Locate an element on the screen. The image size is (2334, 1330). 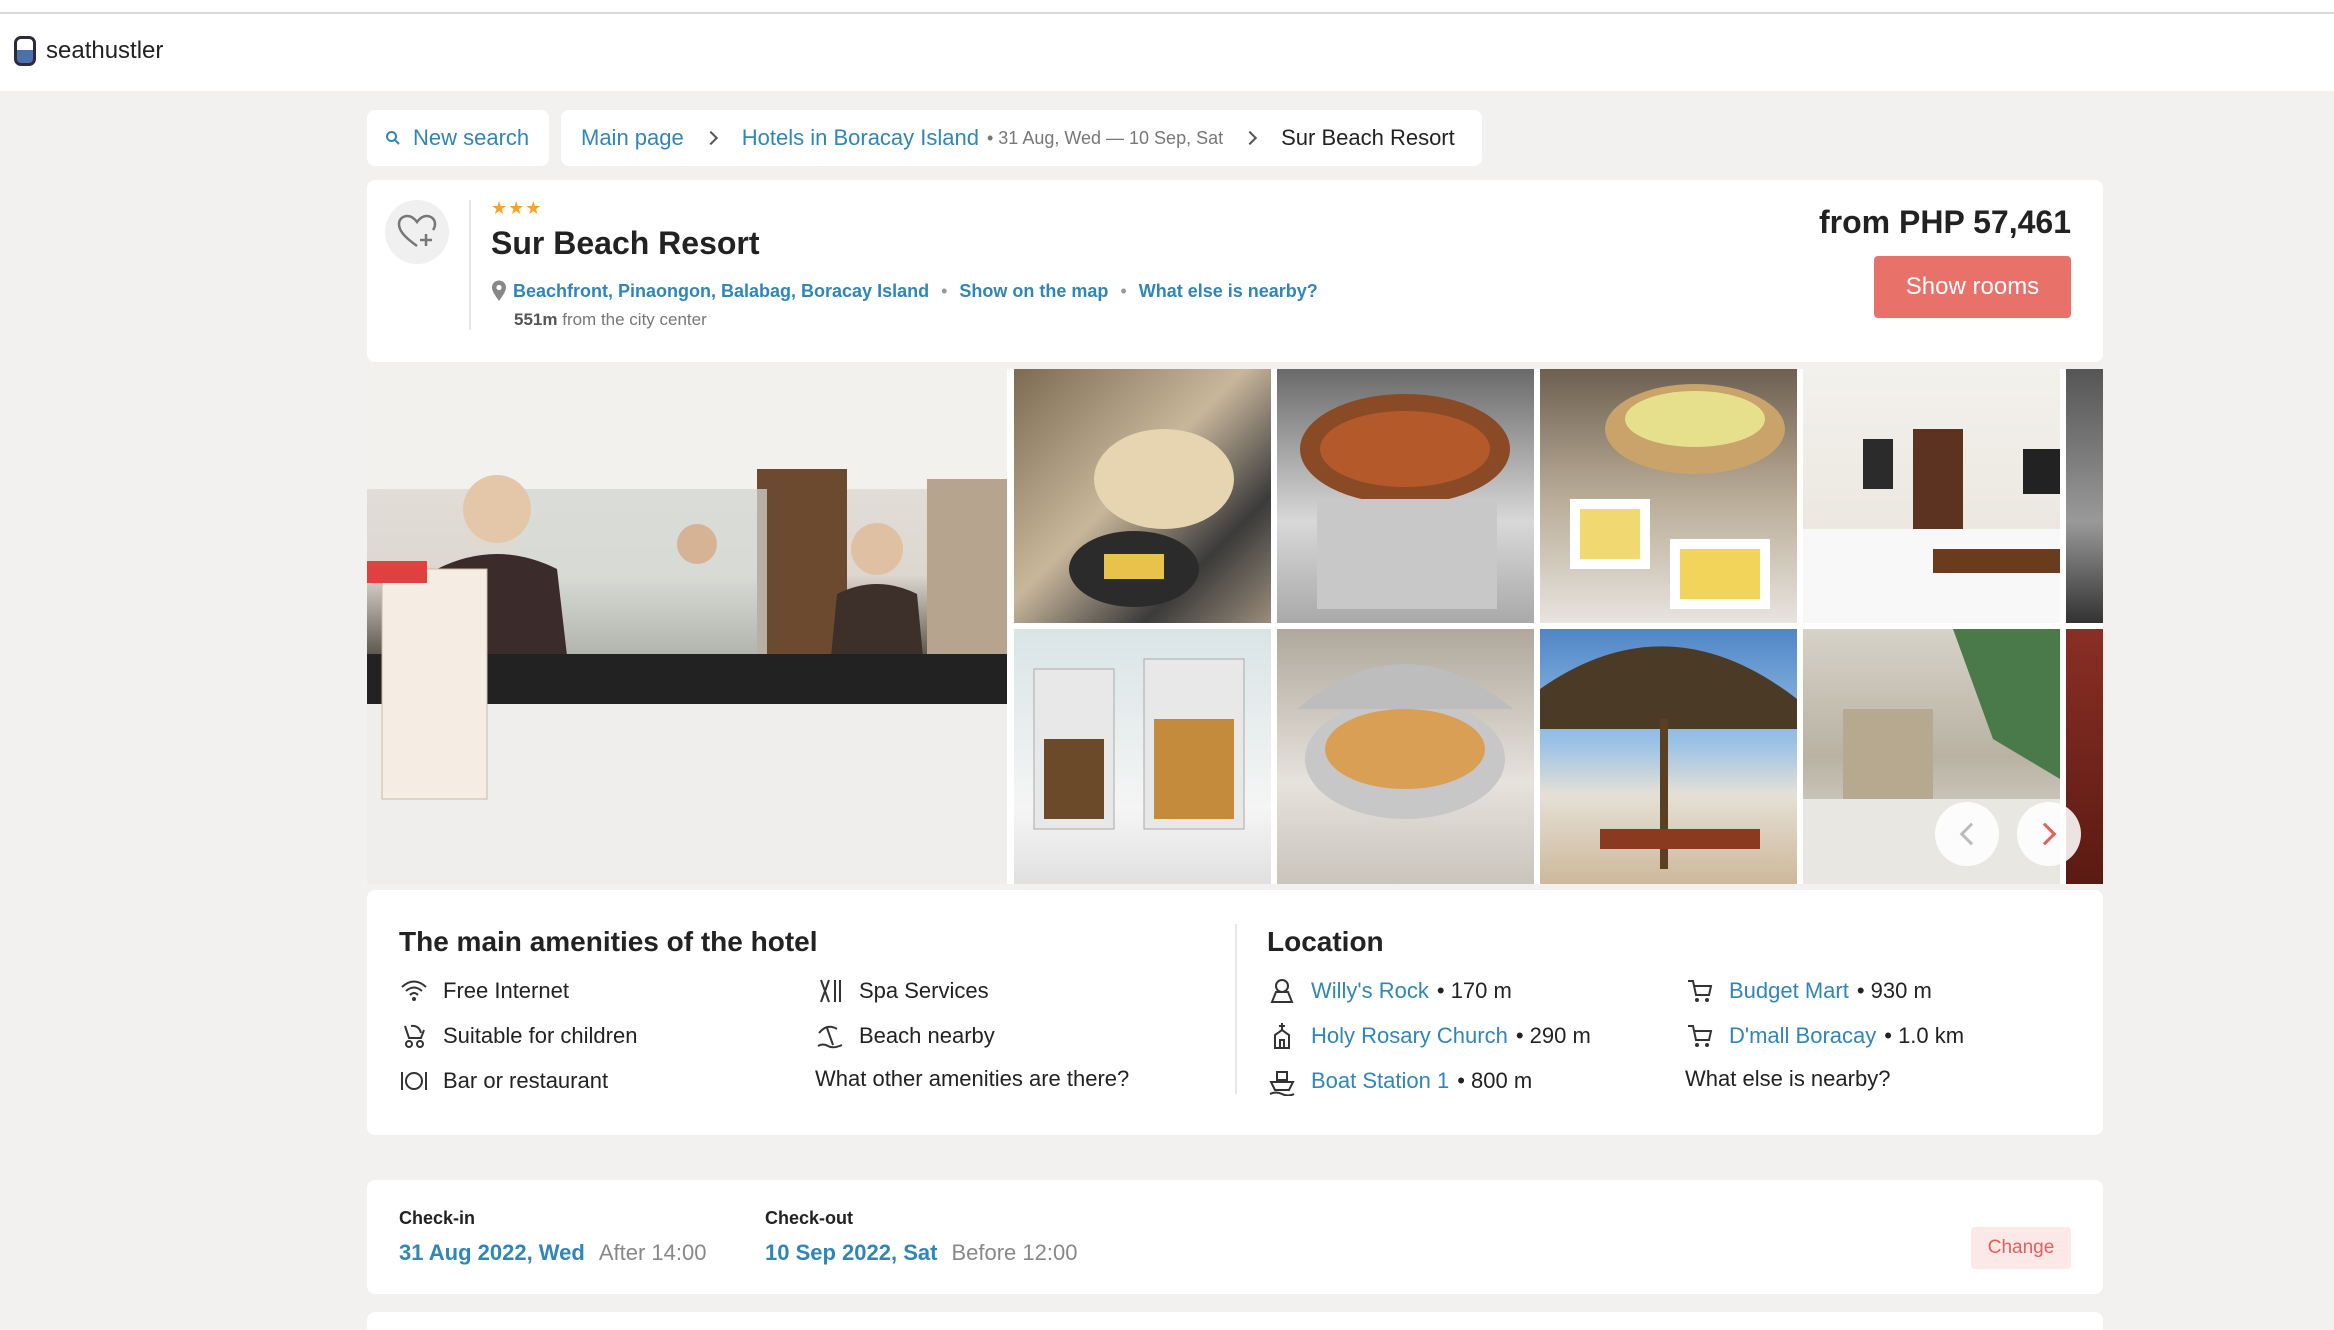
site-header: seathustler is located at coordinates (1167, 52).